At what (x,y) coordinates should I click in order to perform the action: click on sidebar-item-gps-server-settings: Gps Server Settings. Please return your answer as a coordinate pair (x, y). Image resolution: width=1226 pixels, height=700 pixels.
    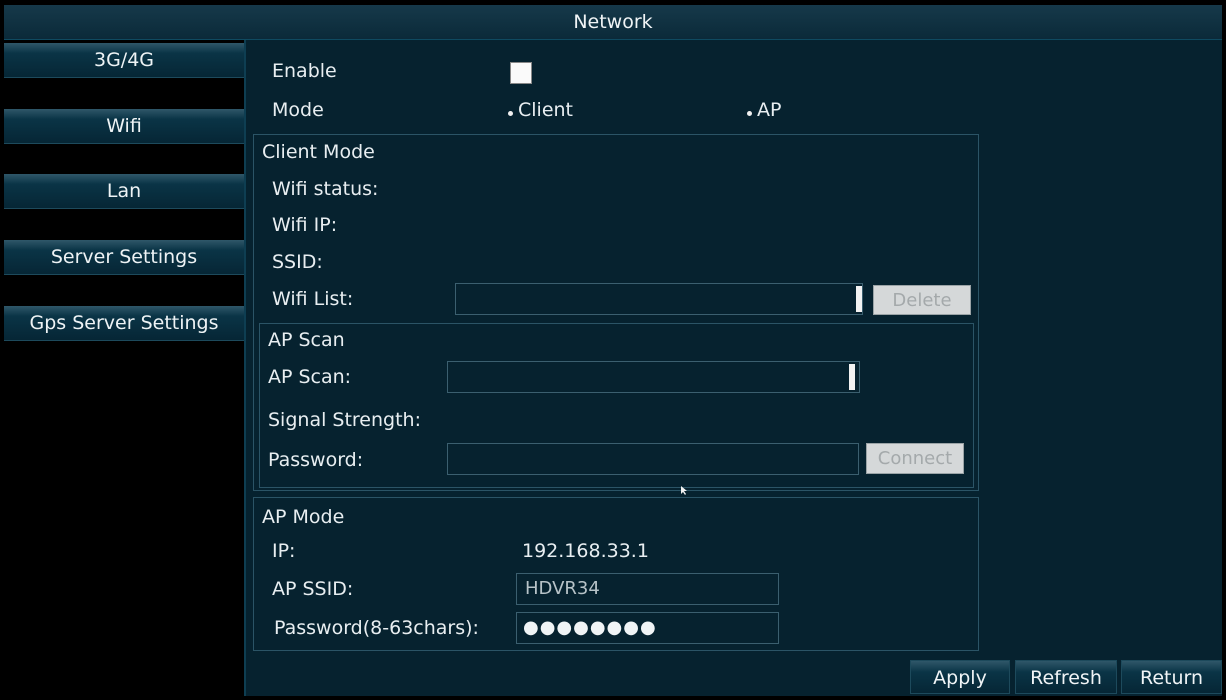
    Looking at the image, I should click on (124, 323).